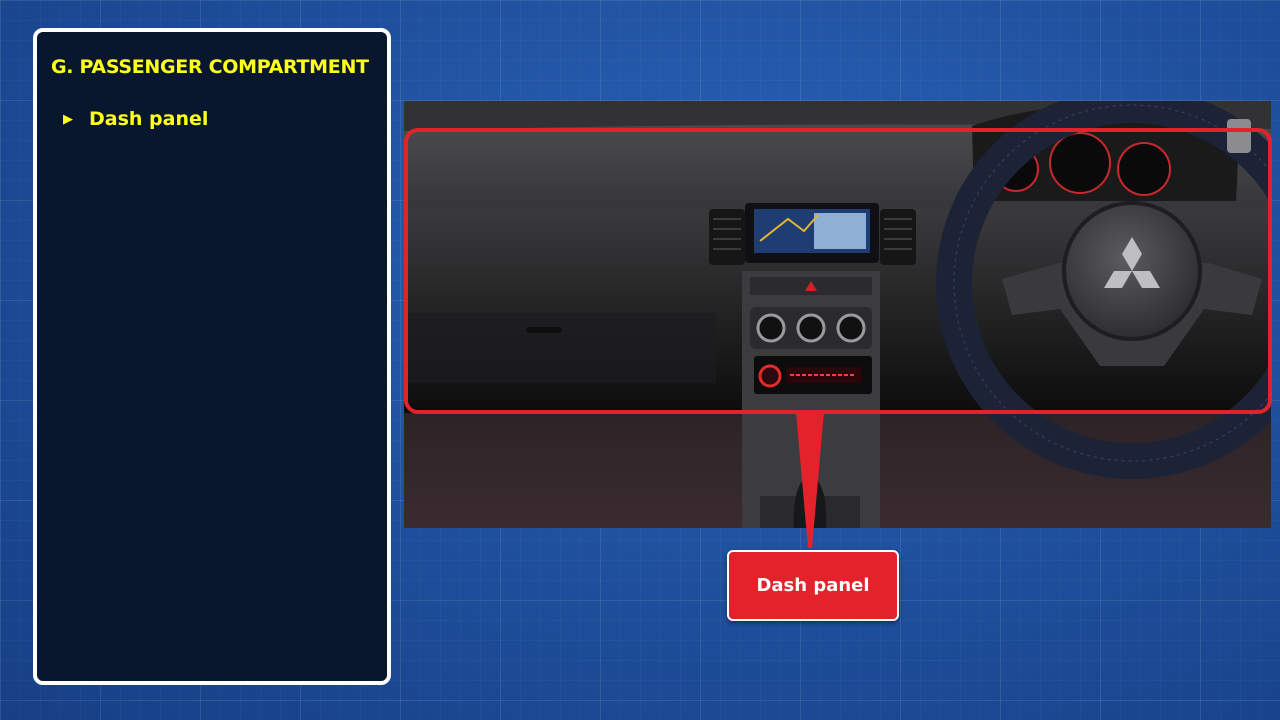 The height and width of the screenshot is (720, 1280). Describe the element at coordinates (770, 376) in the screenshot. I see `radio-volume-knob` at that location.